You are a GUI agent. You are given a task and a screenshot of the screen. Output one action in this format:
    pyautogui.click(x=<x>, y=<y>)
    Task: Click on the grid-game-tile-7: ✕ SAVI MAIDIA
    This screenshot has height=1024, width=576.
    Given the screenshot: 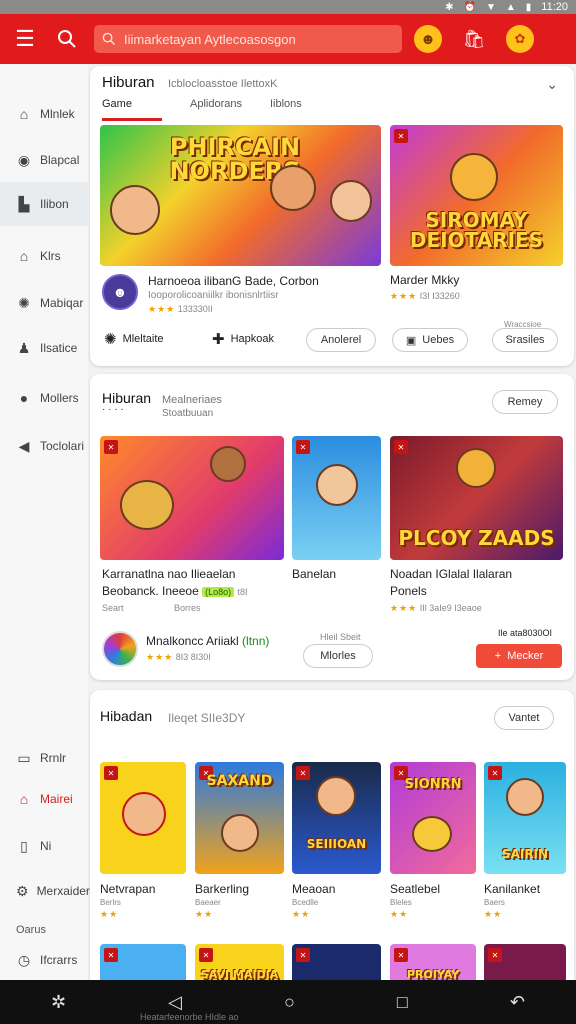 What is the action you would take?
    pyautogui.click(x=239, y=962)
    